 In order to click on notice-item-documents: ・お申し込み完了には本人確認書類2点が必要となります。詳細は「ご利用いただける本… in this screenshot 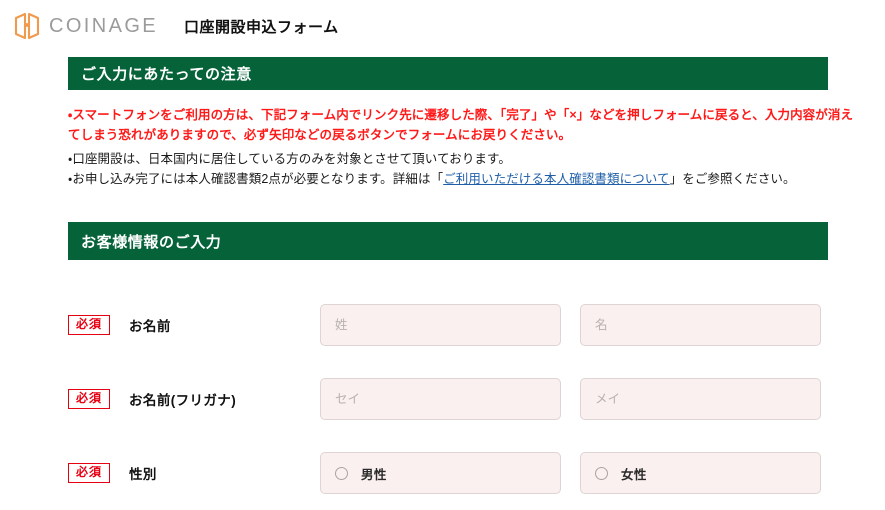, I will do `click(463, 179)`.